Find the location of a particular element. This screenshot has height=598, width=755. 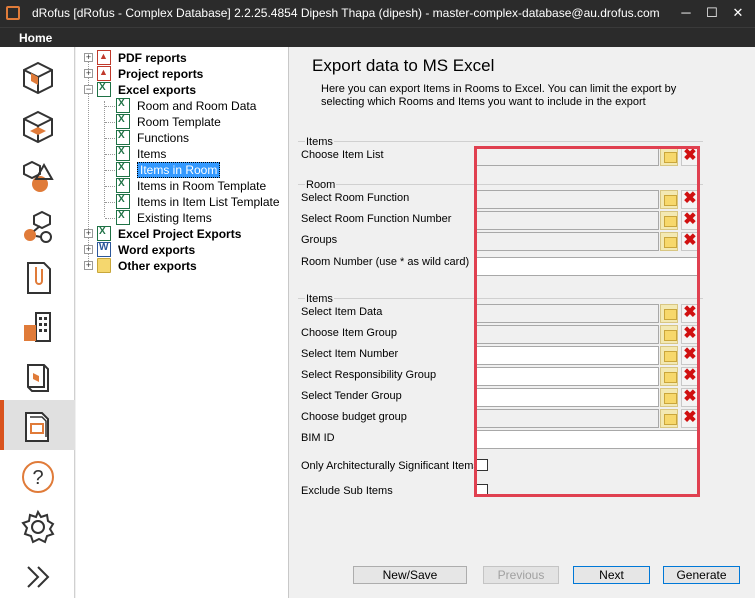

minimize-button: ─ is located at coordinates (686, 13).